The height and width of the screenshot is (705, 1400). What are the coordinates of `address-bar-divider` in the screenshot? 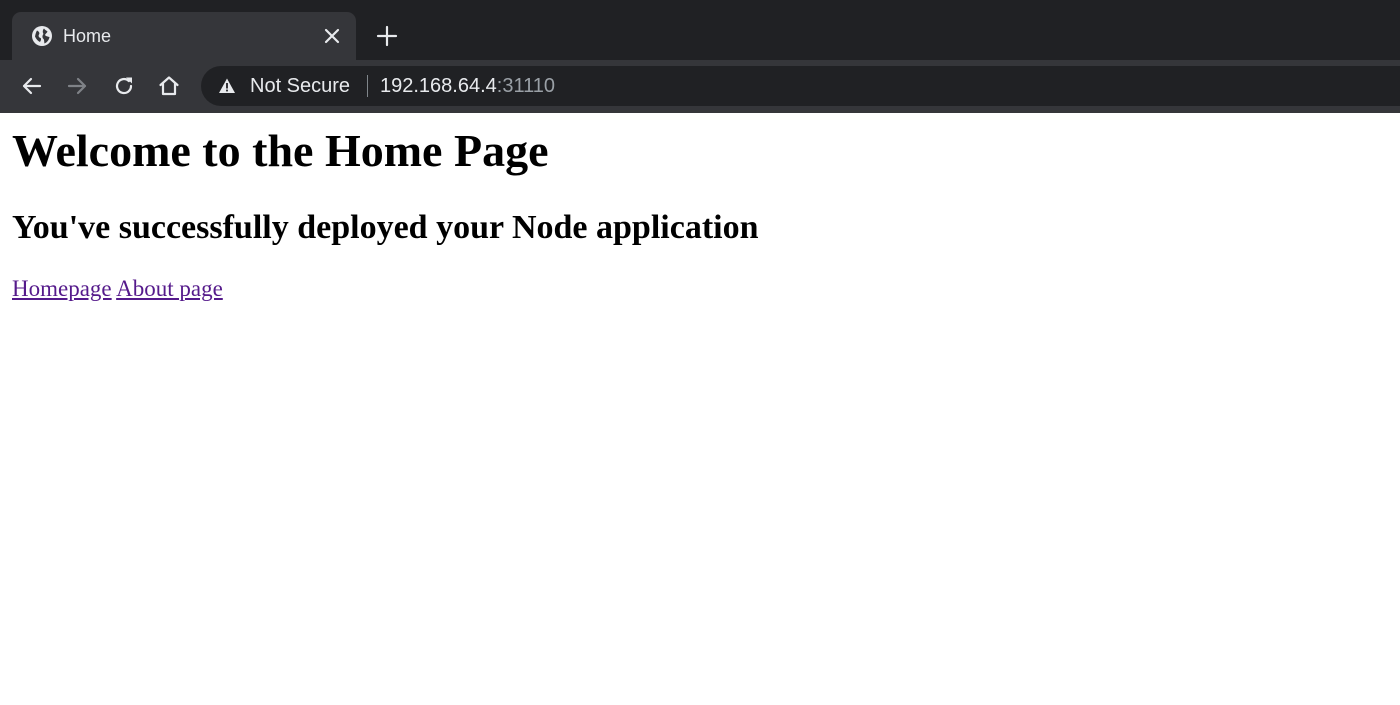 It's located at (367, 86).